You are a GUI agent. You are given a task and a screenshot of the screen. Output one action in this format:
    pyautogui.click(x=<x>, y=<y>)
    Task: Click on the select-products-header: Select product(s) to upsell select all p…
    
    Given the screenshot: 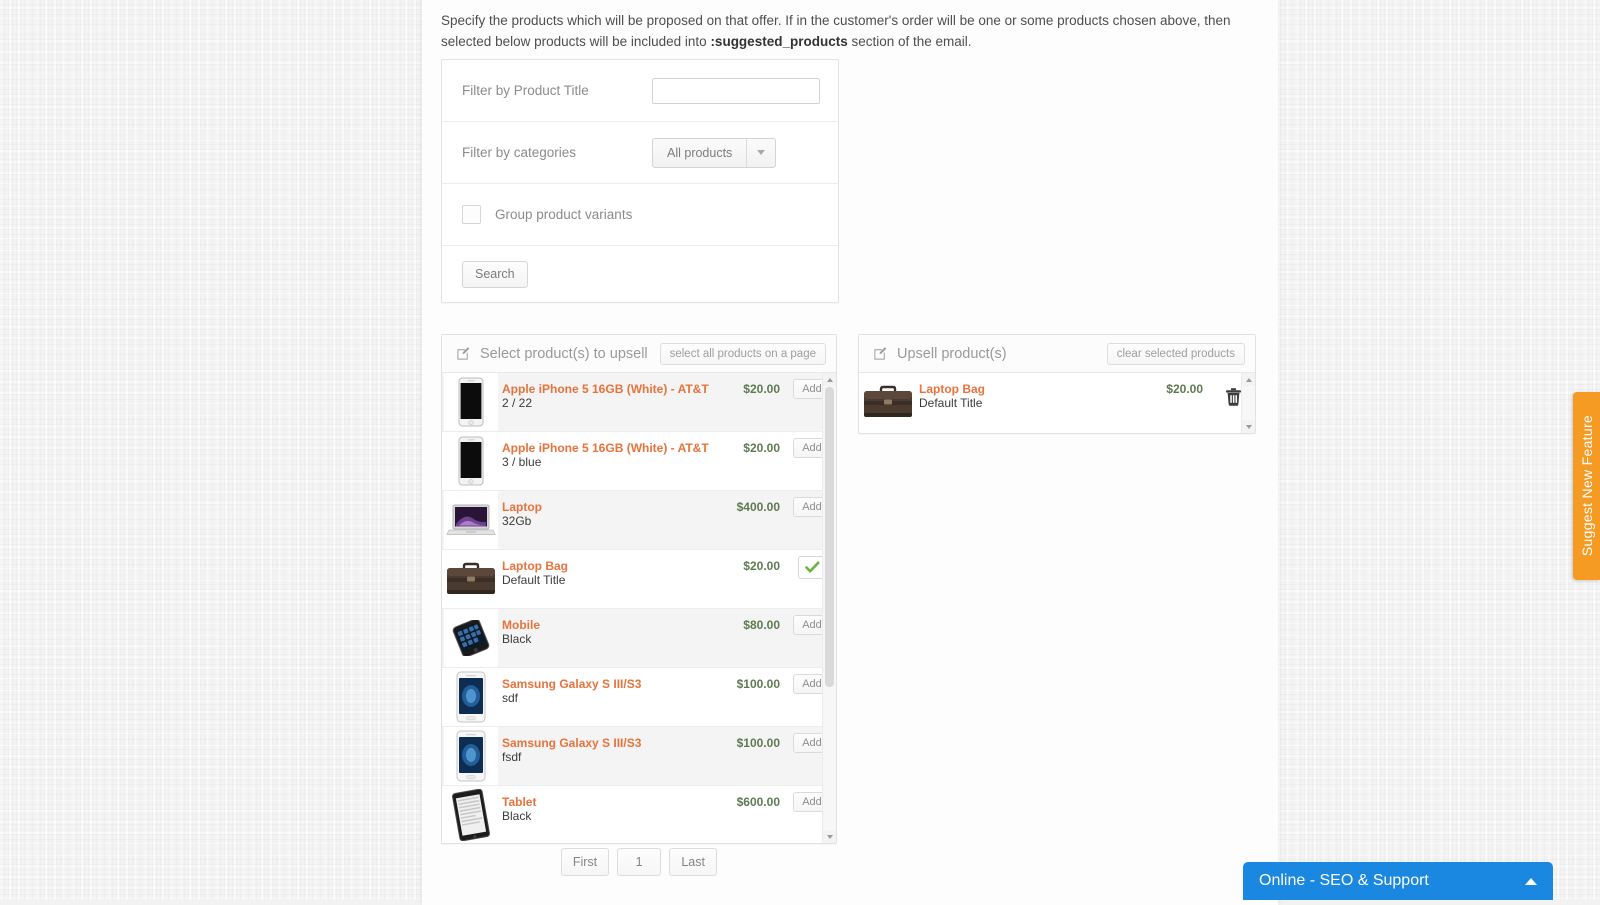 What is the action you would take?
    pyautogui.click(x=639, y=354)
    